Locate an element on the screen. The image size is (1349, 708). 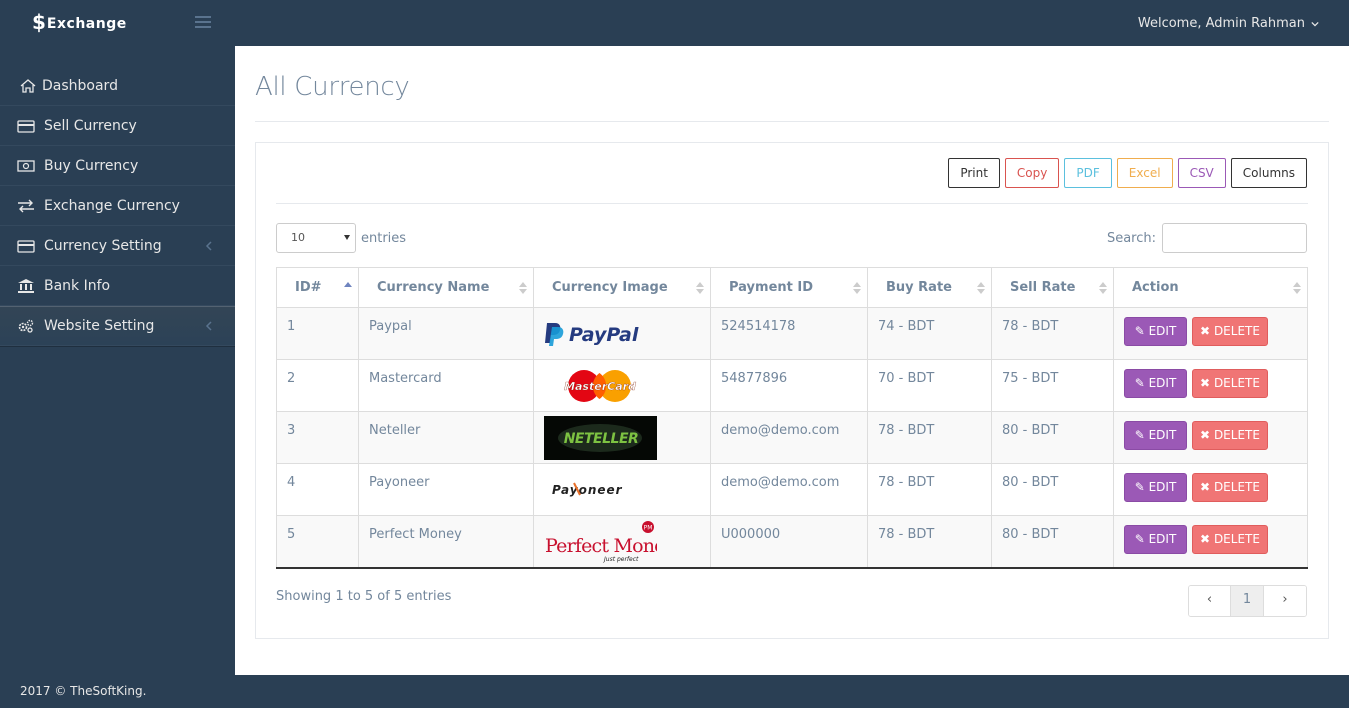
user-menu: Welcome, Admin Rahman is located at coordinates (1228, 23).